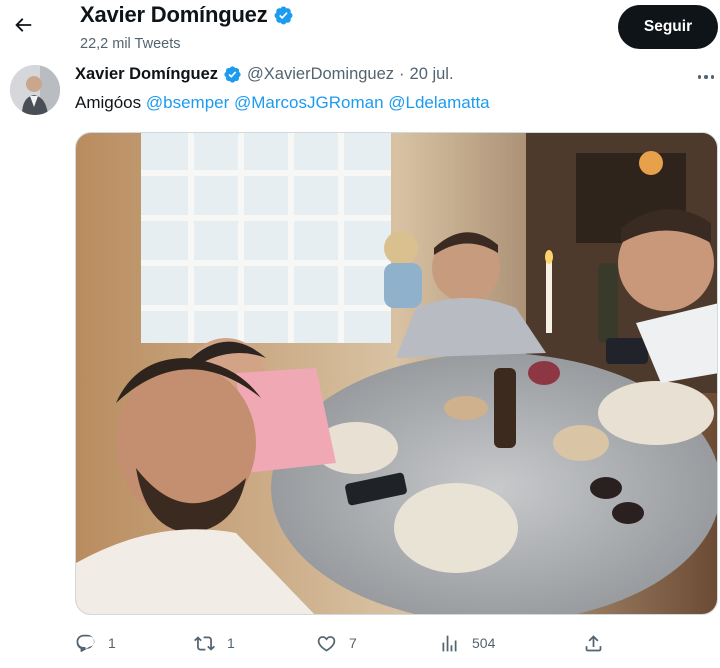  What do you see at coordinates (95, 643) in the screenshot?
I see `reply-button: 1` at bounding box center [95, 643].